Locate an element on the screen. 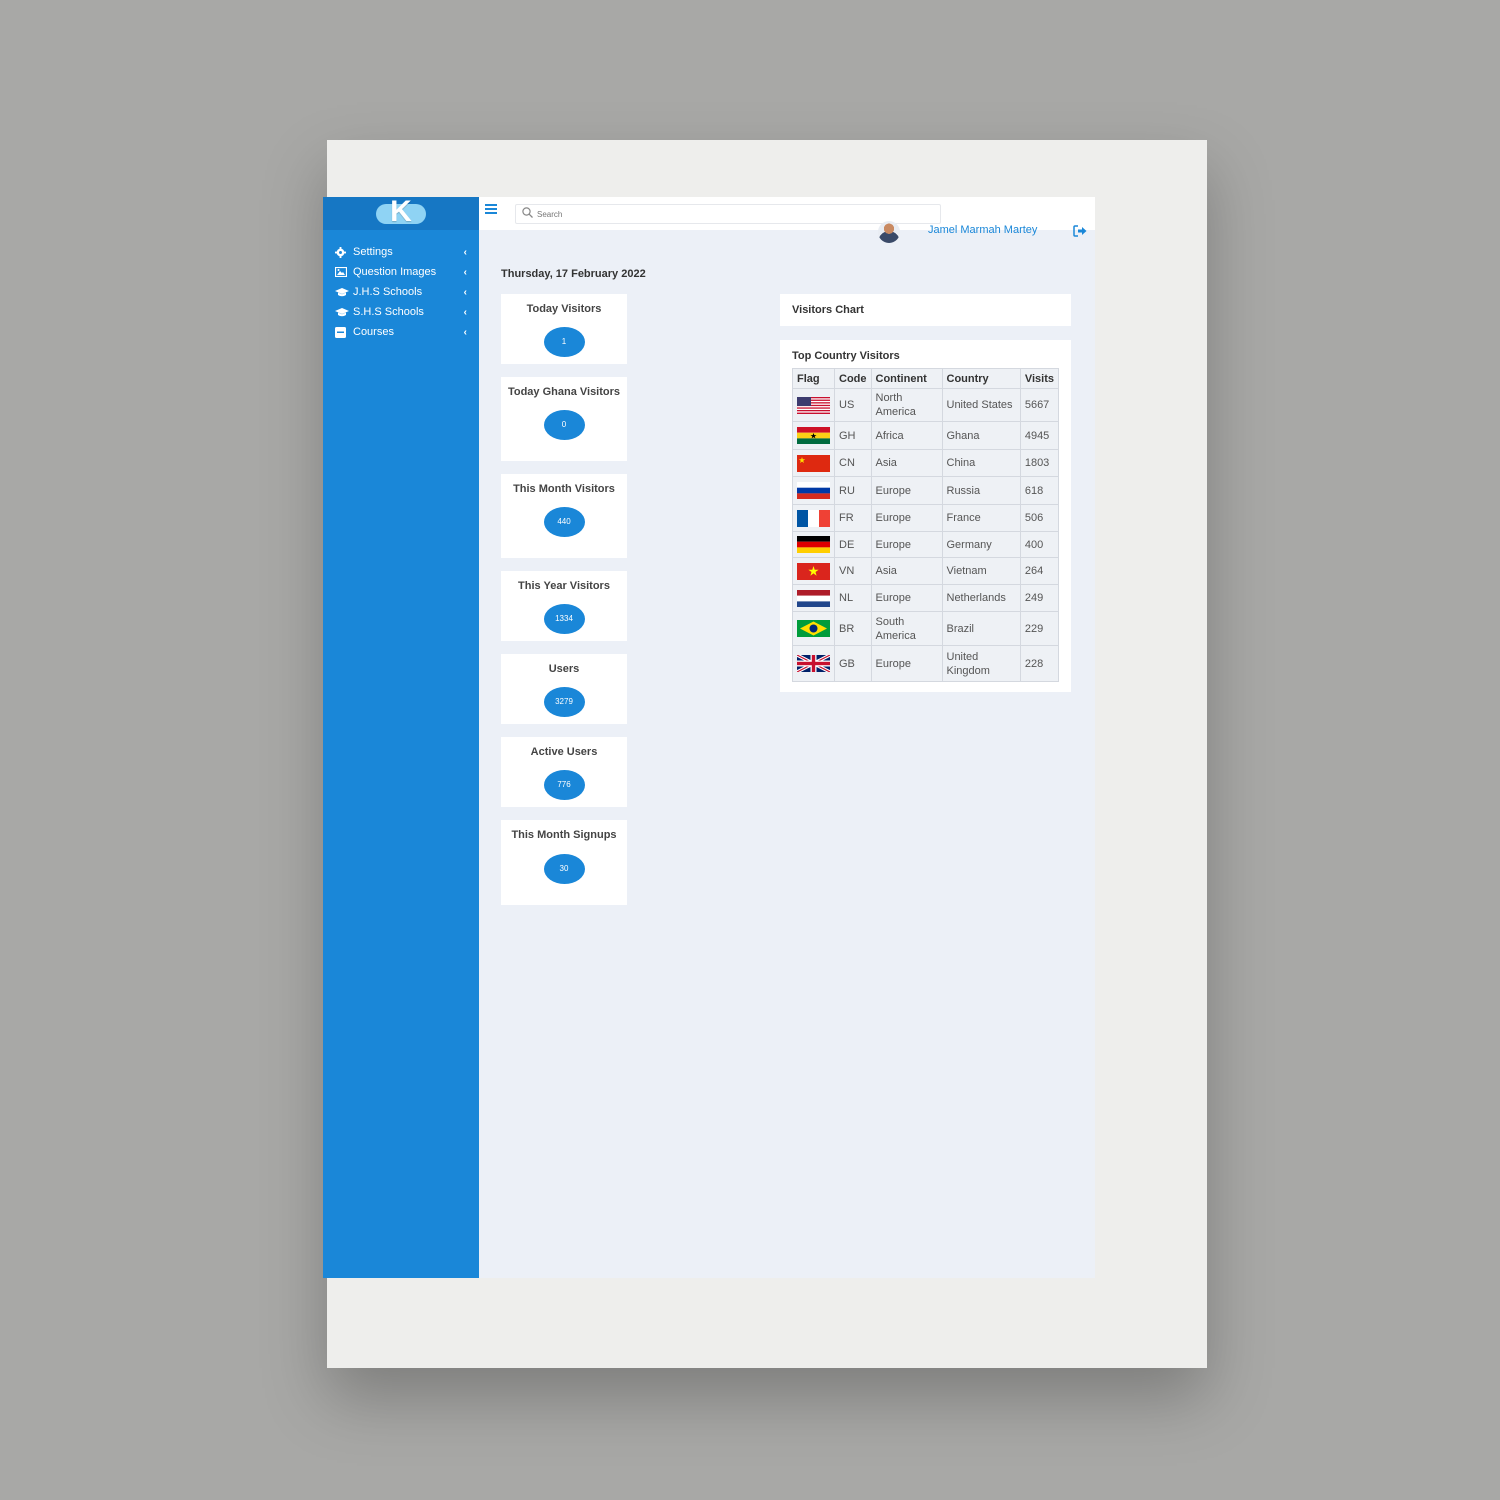 The image size is (1500, 1500). stat-value-badge: 776 is located at coordinates (564, 785).